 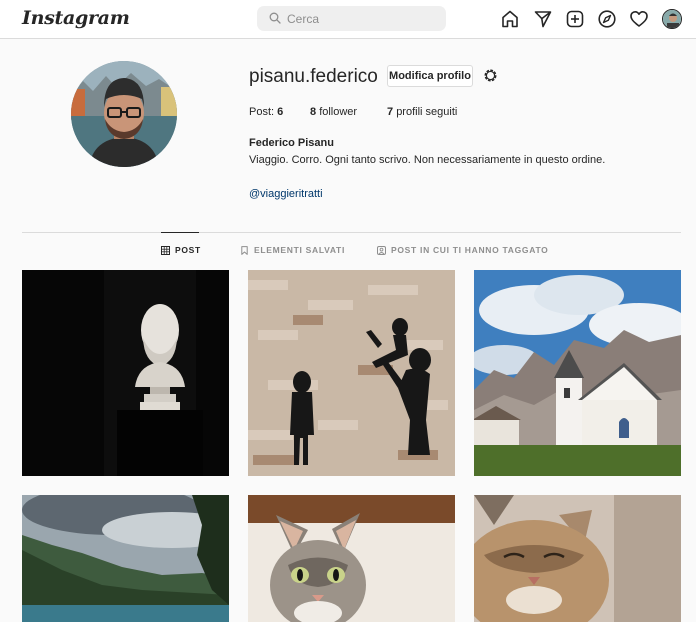 I want to click on post-thumbnail-cat, so click(x=351, y=558).